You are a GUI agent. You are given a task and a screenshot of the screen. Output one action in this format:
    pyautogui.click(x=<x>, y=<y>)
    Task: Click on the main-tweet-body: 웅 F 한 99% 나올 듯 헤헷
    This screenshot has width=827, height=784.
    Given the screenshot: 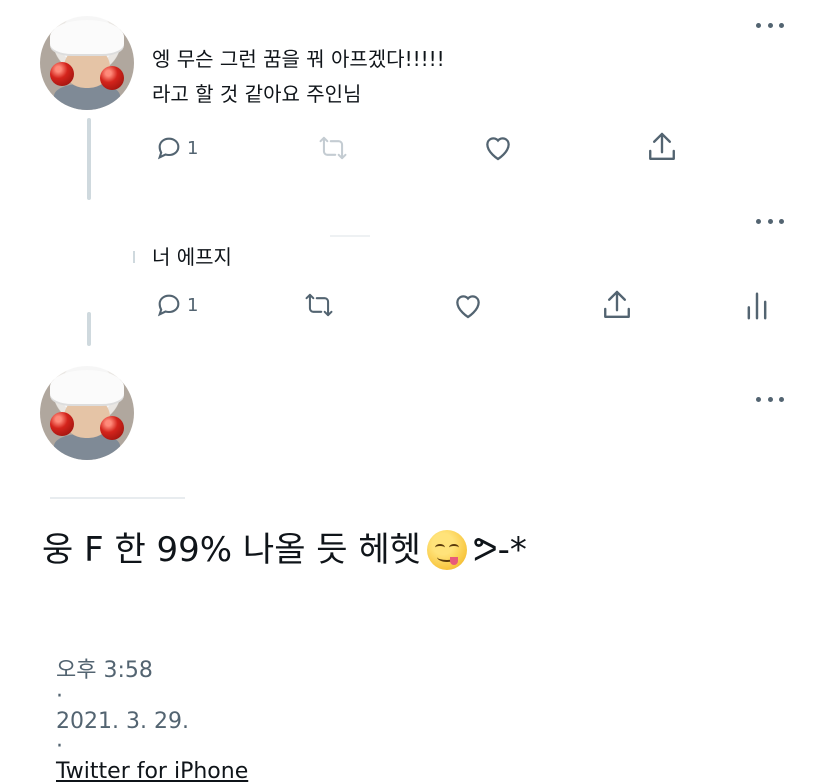 What is the action you would take?
    pyautogui.click(x=231, y=550)
    